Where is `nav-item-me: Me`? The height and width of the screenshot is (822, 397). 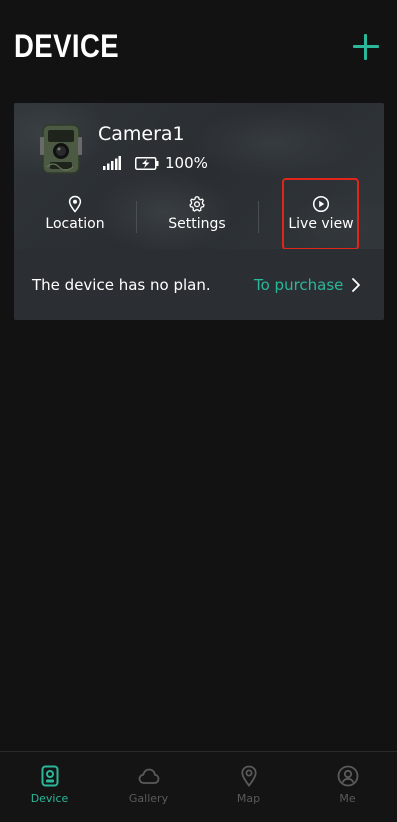
nav-item-me: Me is located at coordinates (347, 787).